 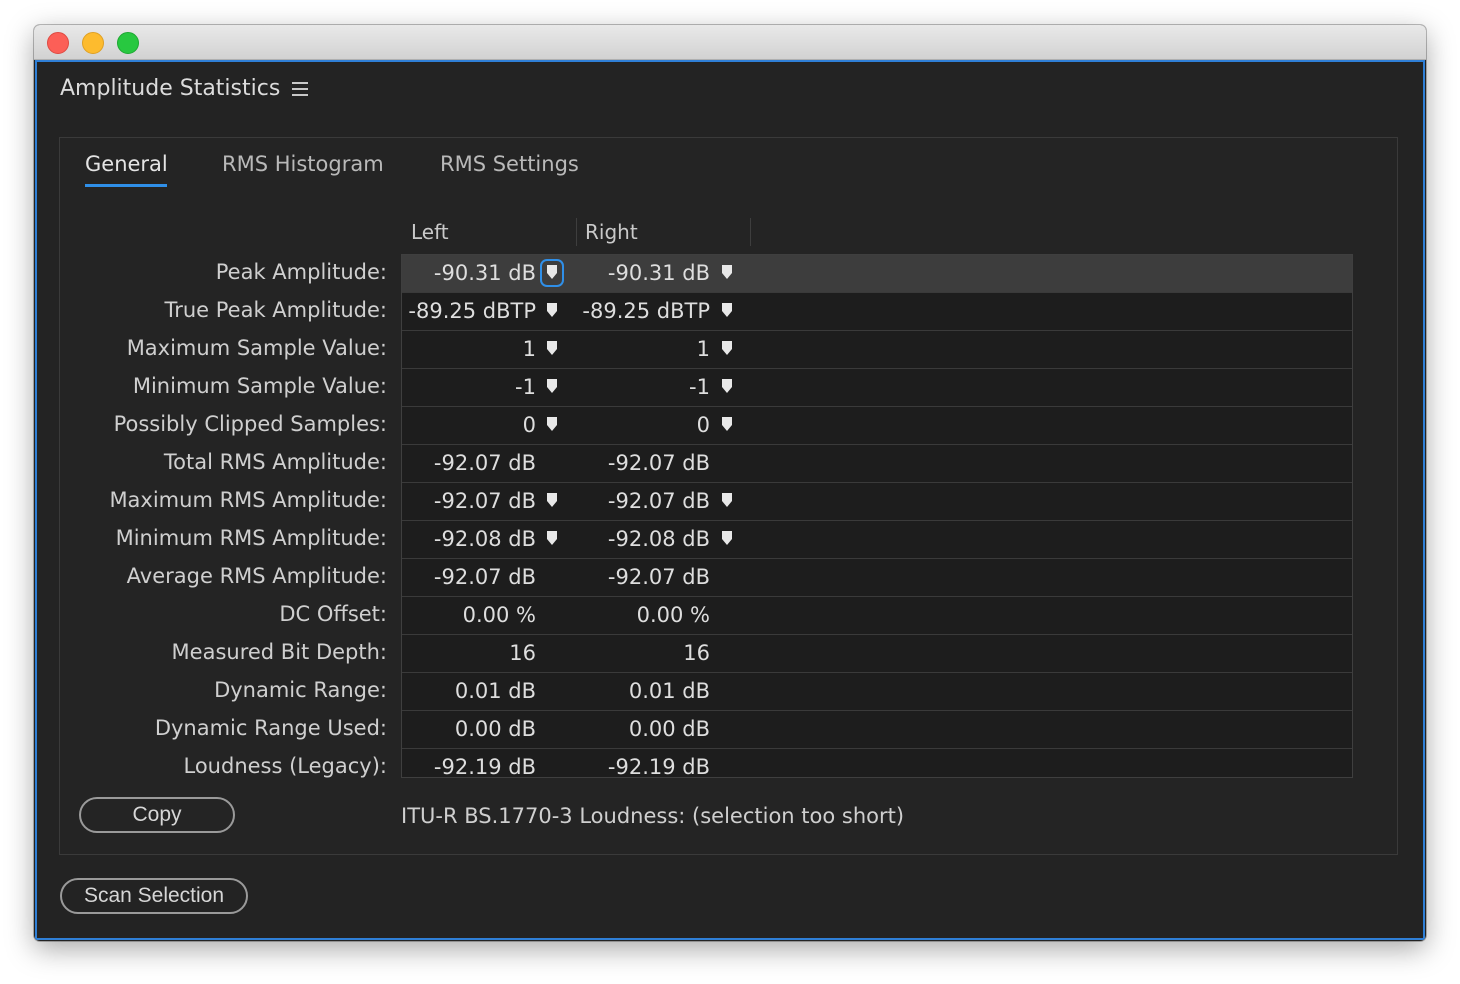 I want to click on row-label: Minimum RMS Amplitude:, so click(x=251, y=538).